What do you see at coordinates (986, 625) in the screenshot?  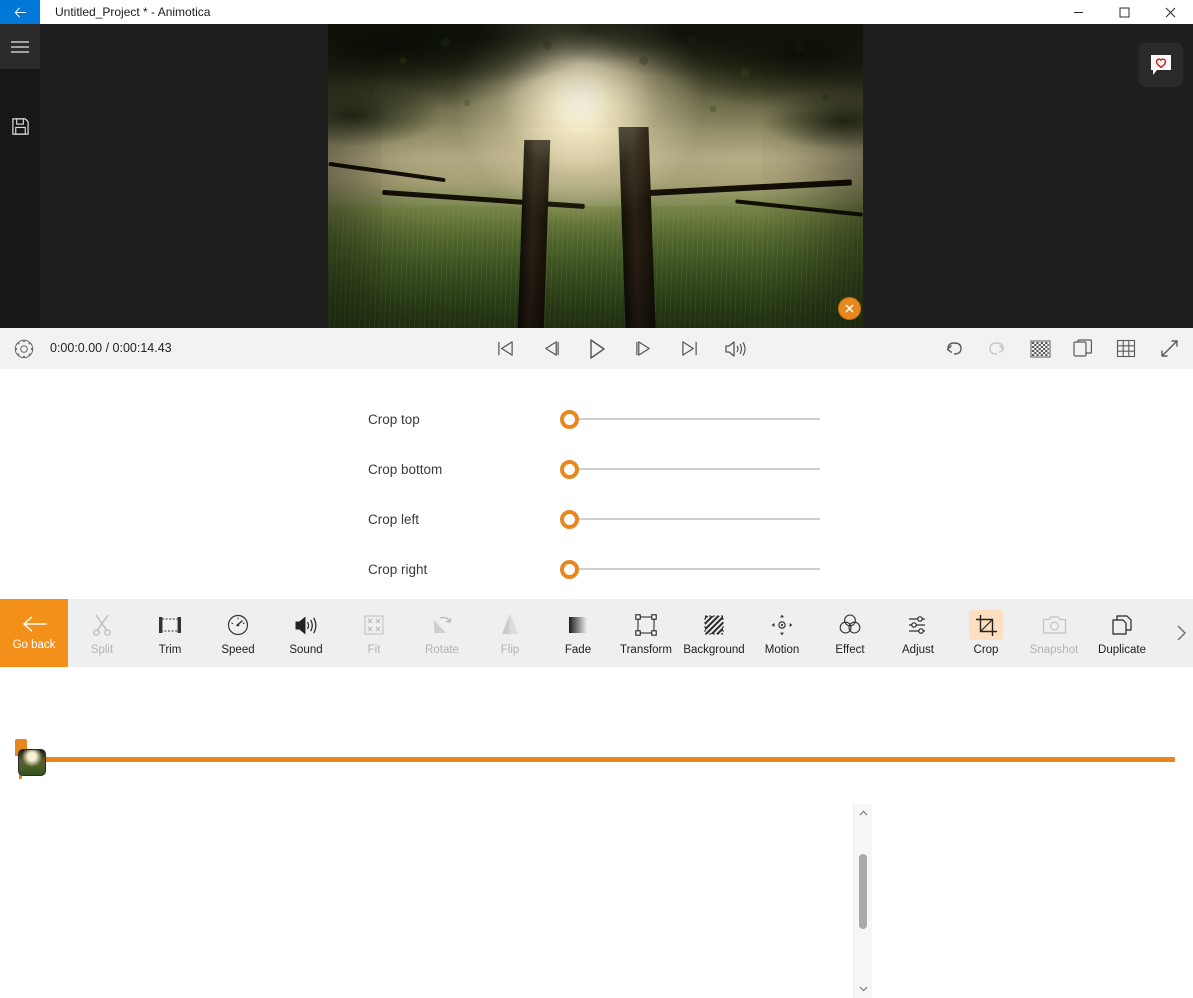 I see `crop-icon` at bounding box center [986, 625].